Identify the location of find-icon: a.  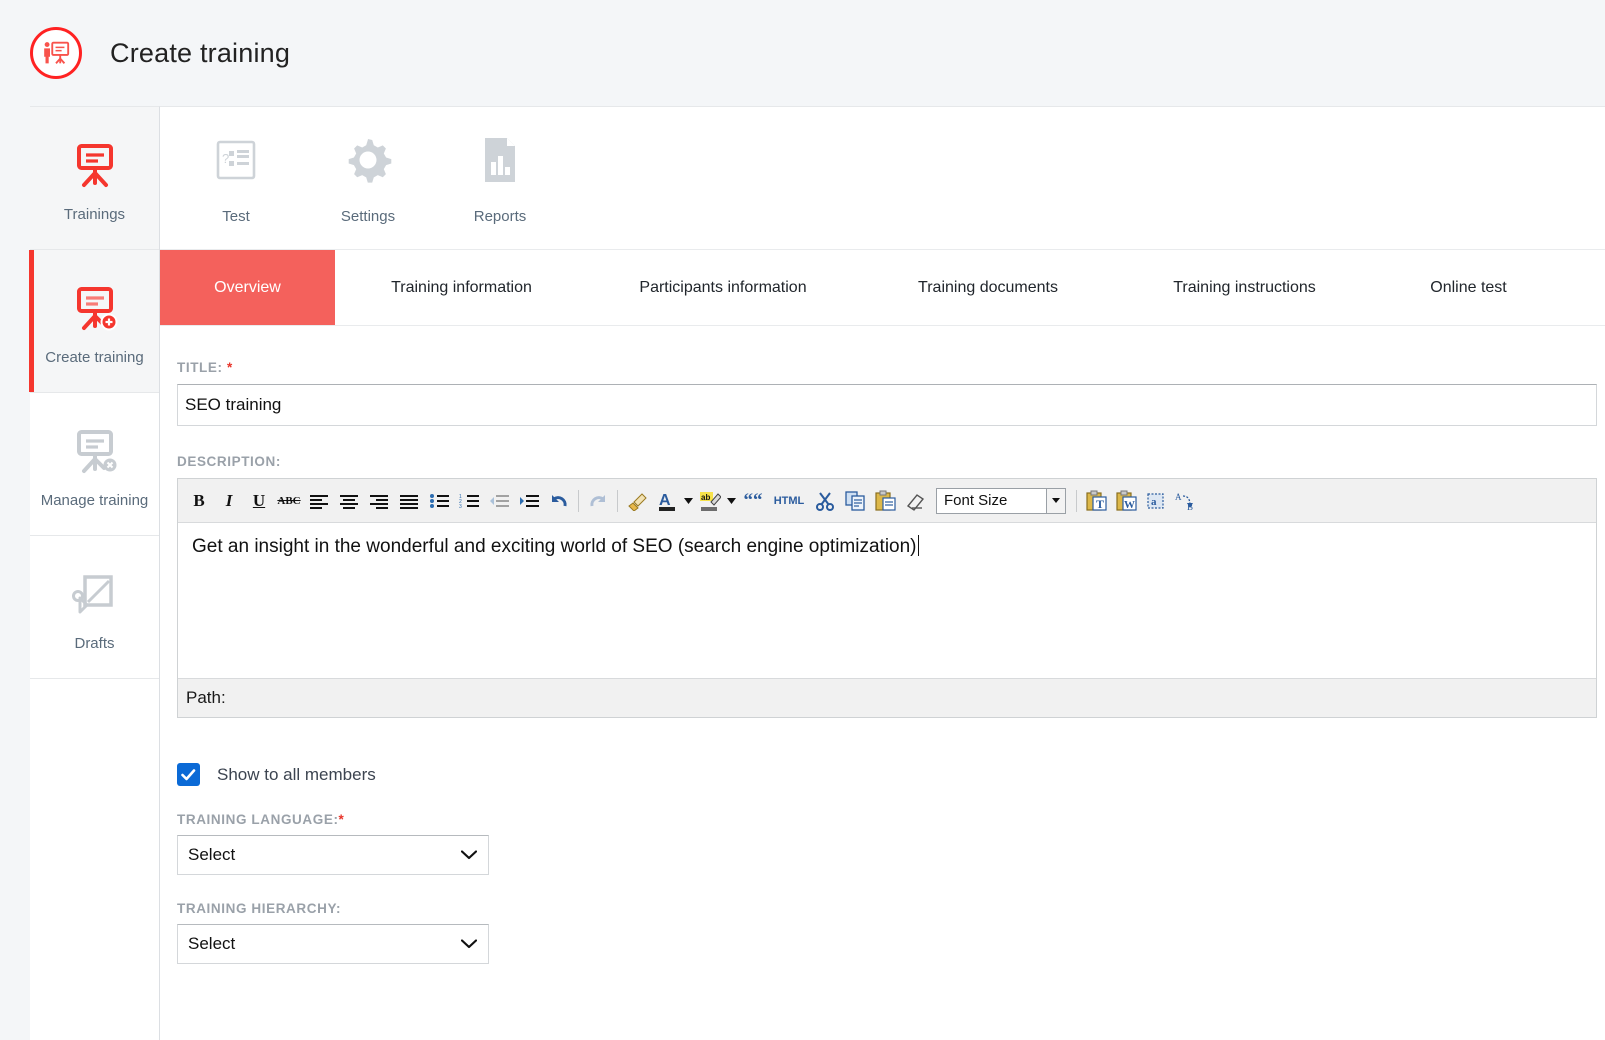
(1156, 501).